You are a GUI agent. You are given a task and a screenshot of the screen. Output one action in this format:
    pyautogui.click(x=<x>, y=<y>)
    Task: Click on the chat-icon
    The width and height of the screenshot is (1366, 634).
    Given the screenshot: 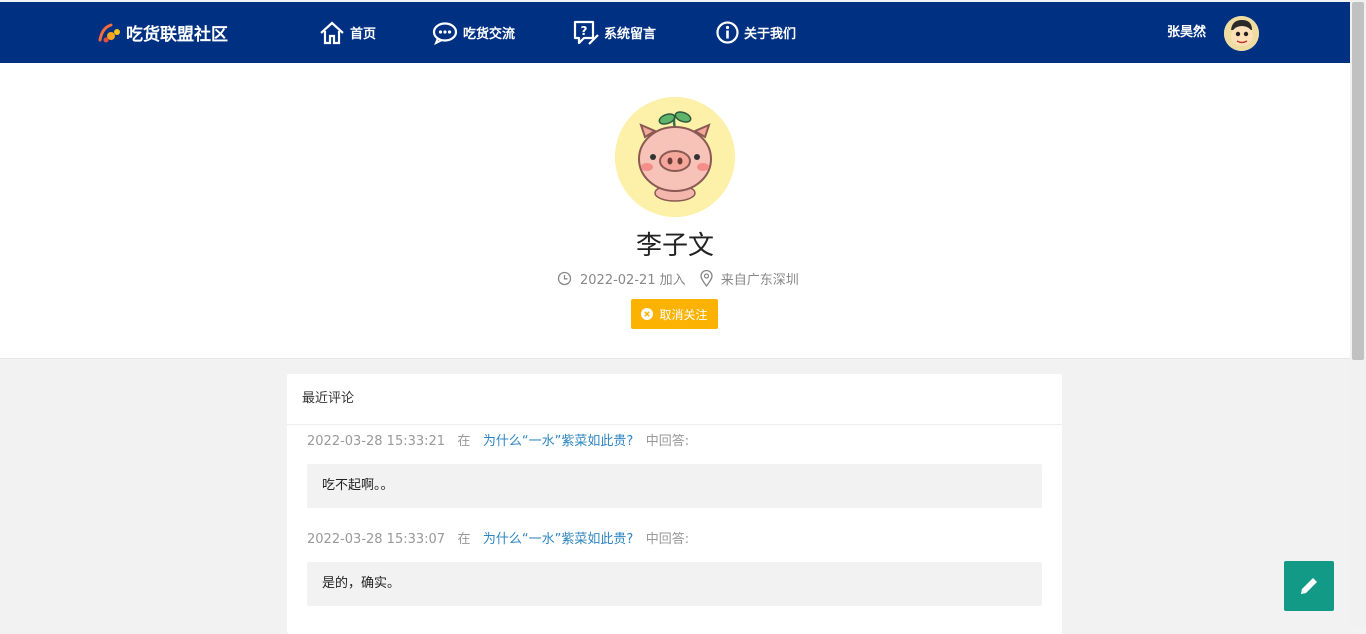 What is the action you would take?
    pyautogui.click(x=445, y=33)
    